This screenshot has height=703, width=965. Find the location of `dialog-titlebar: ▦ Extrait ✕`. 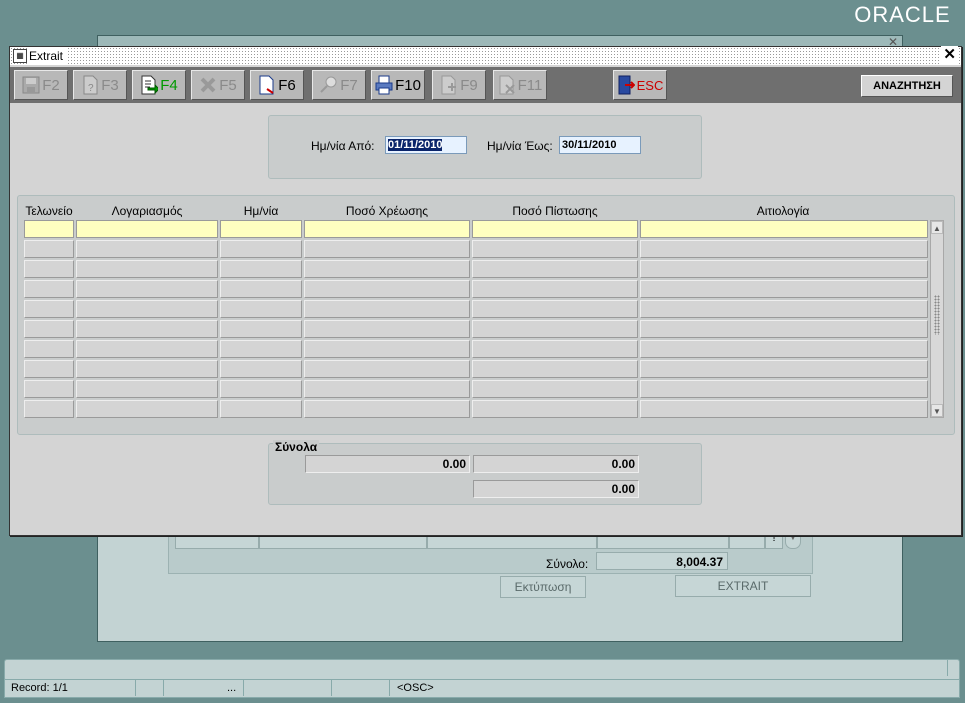

dialog-titlebar: ▦ Extrait ✕ is located at coordinates (485, 55).